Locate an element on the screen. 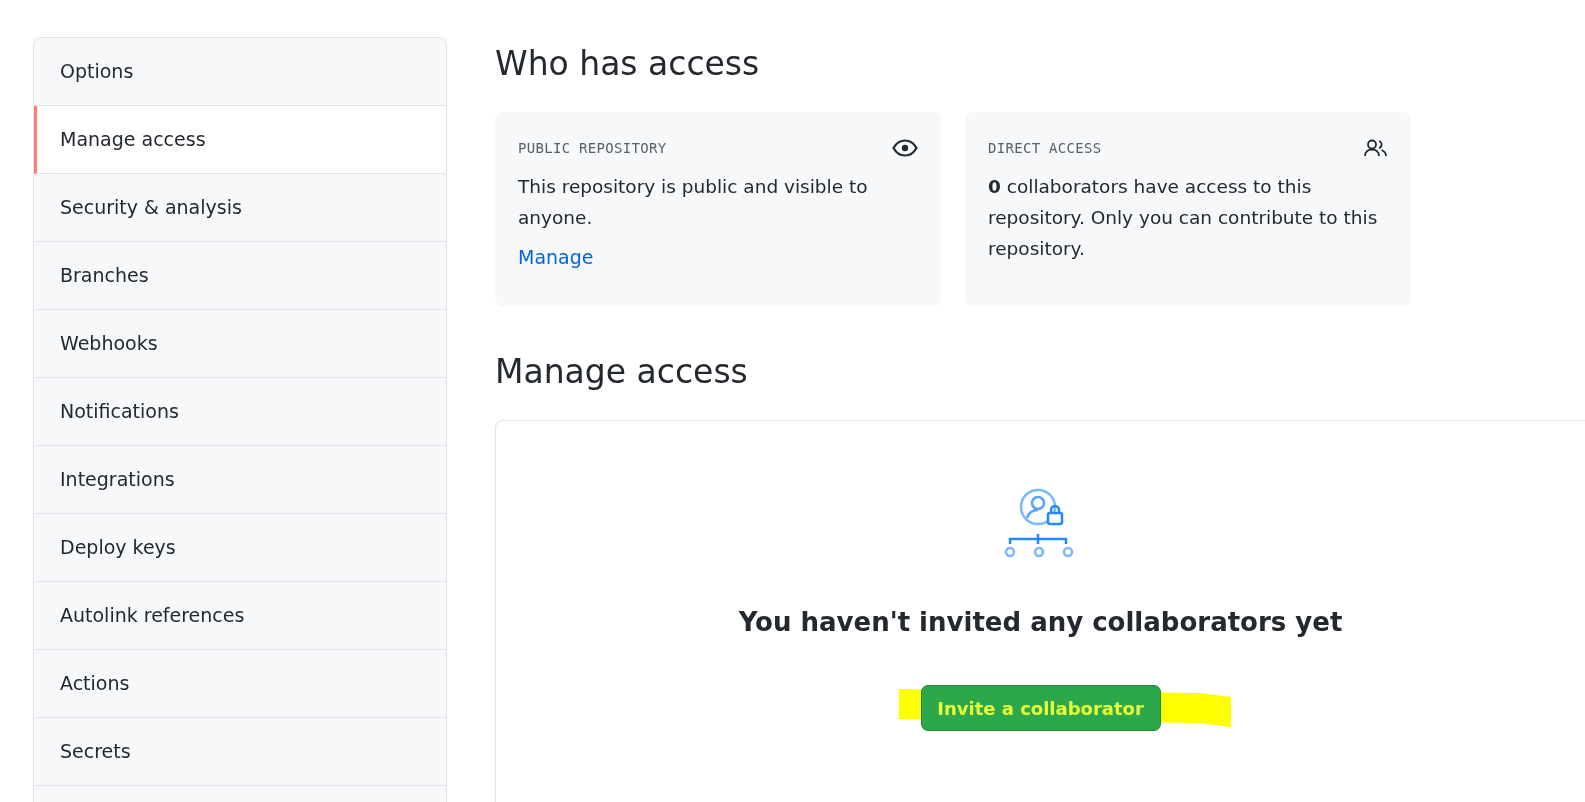 Image resolution: width=1585 pixels, height=802 pixels. section-heading: Who has access is located at coordinates (628, 64).